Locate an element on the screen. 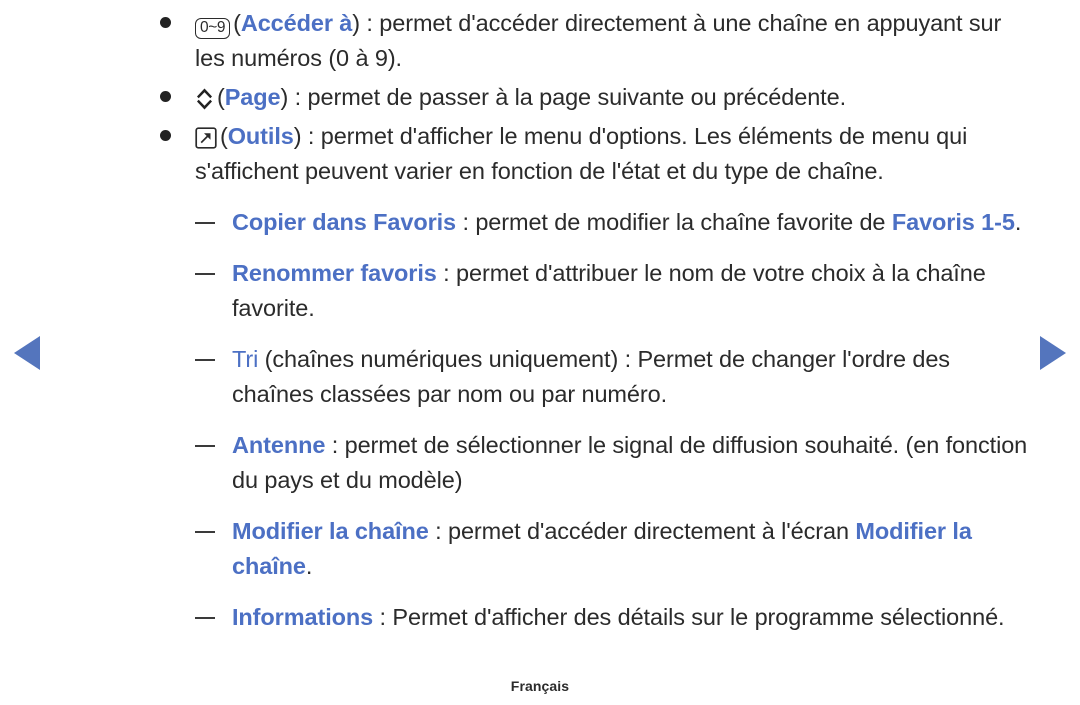  numeric-keys-icon: 0~9 is located at coordinates (213, 28).